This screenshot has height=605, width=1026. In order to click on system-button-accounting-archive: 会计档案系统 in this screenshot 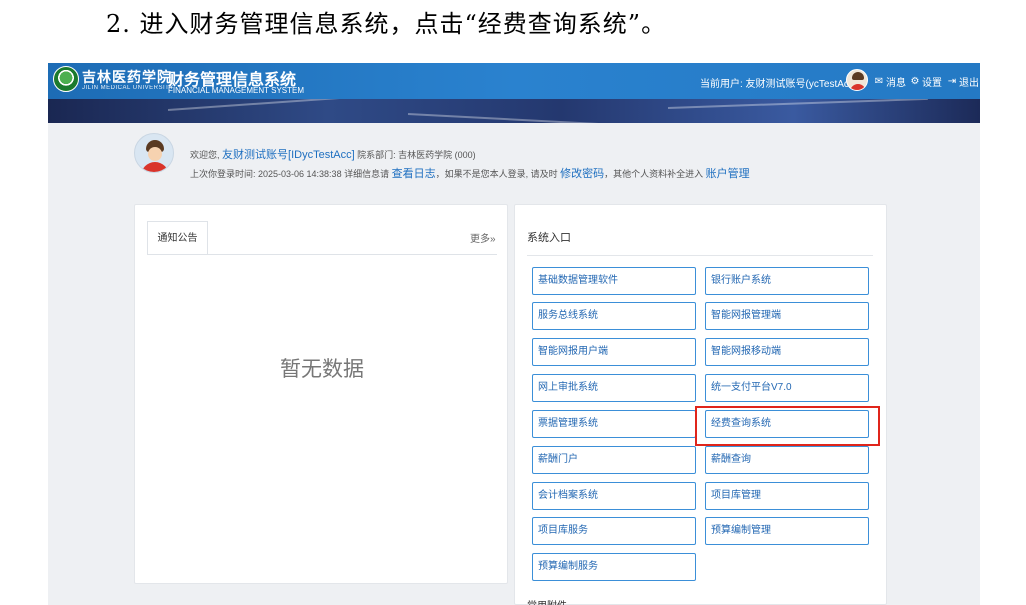, I will do `click(614, 496)`.